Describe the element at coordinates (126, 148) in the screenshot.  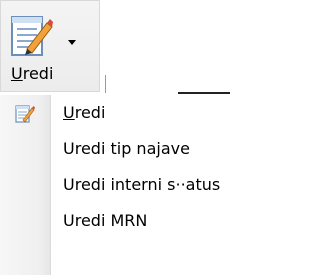
I see `menu-item-label: Uredi tip najave` at that location.